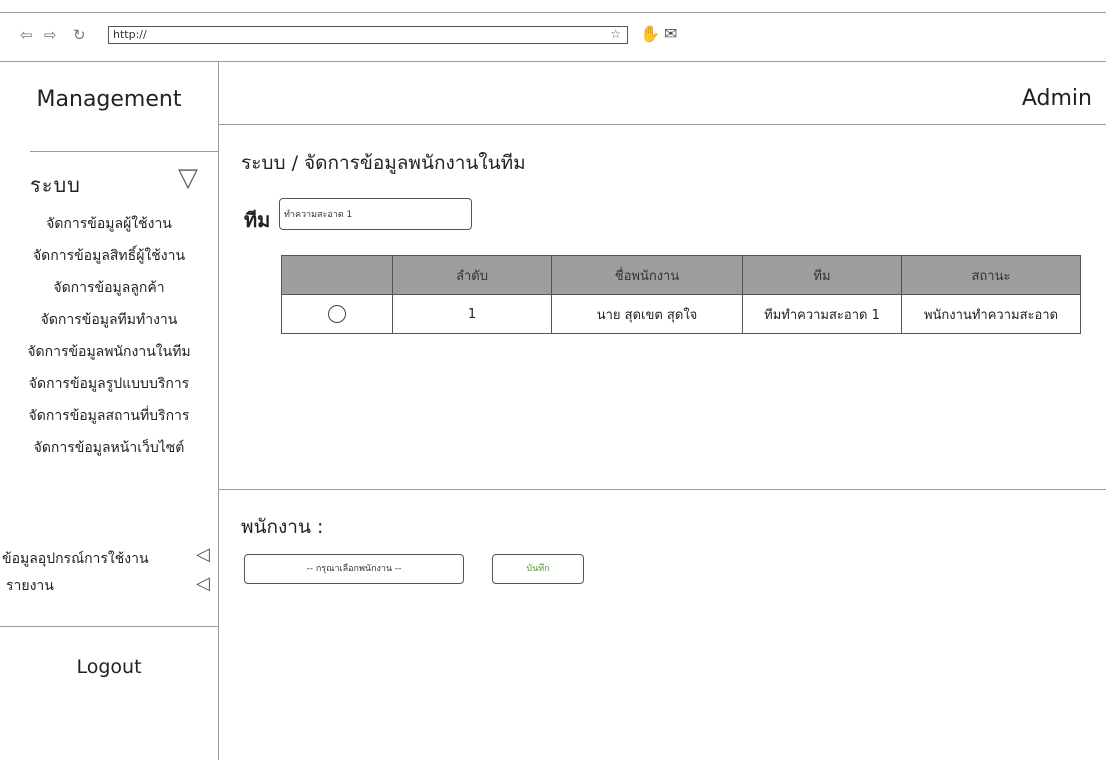  I want to click on row-radio-button, so click(337, 314).